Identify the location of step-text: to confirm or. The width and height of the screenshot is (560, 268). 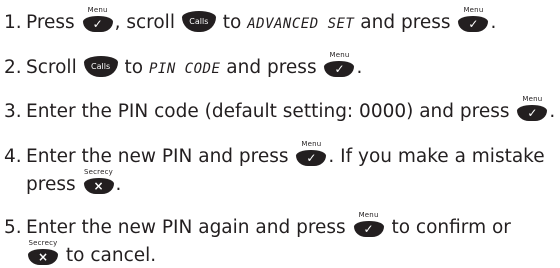
(451, 227).